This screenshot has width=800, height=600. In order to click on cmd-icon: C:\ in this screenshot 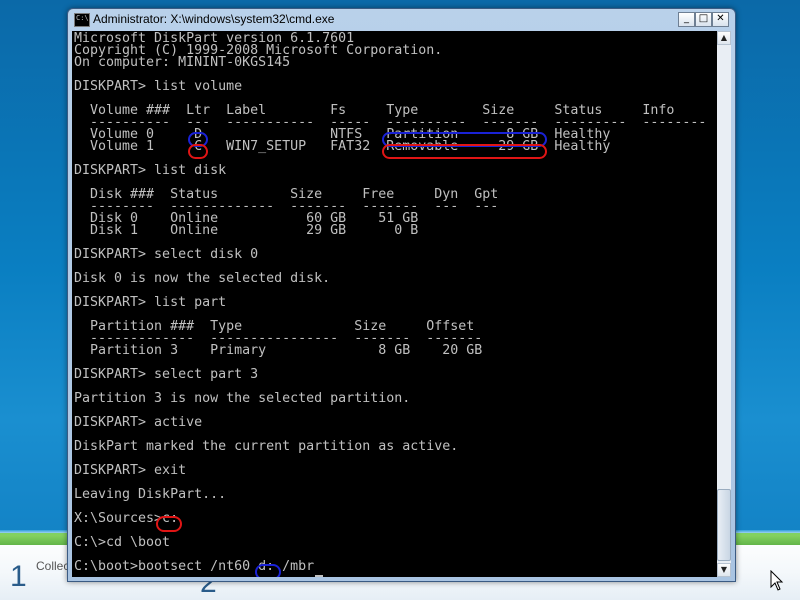, I will do `click(82, 20)`.